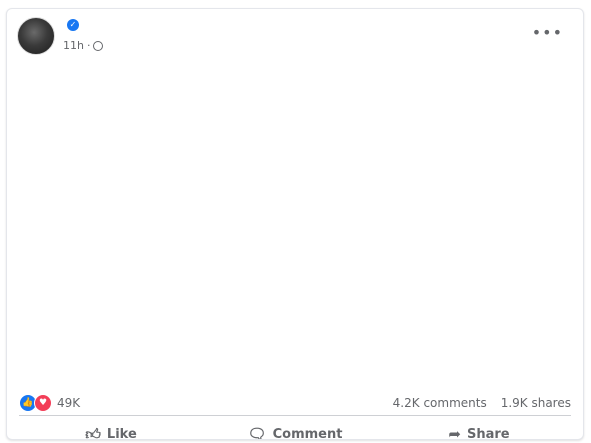 This screenshot has height=443, width=591. I want to click on post-meta: 11h ·, so click(83, 45).